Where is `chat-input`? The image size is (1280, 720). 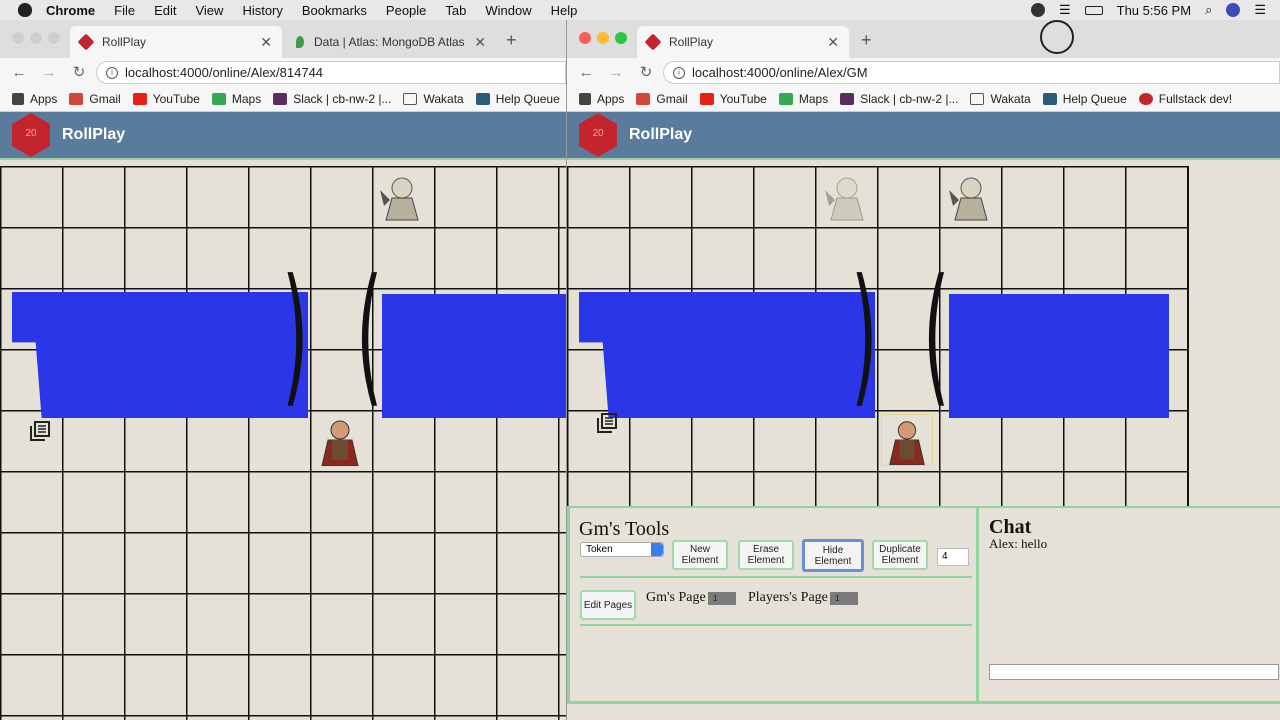
chat-input is located at coordinates (1134, 672).